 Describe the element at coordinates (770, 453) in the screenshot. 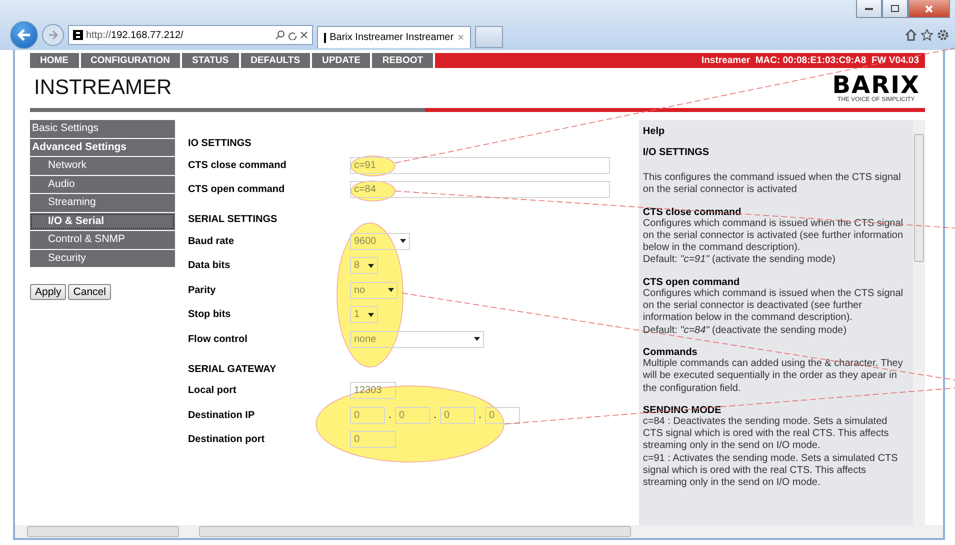

I see `help-text: c=84 : Deactivates the sending mode. Sets a simulated CTS signal which is ored with the real CTS. This affects streaming only in the send on I/O mode. c=91 : Activates the sending mode. Sets a simulated CTS signal which is ored with the real CTS. This affects streaming only in the send on I/O mode.` at that location.